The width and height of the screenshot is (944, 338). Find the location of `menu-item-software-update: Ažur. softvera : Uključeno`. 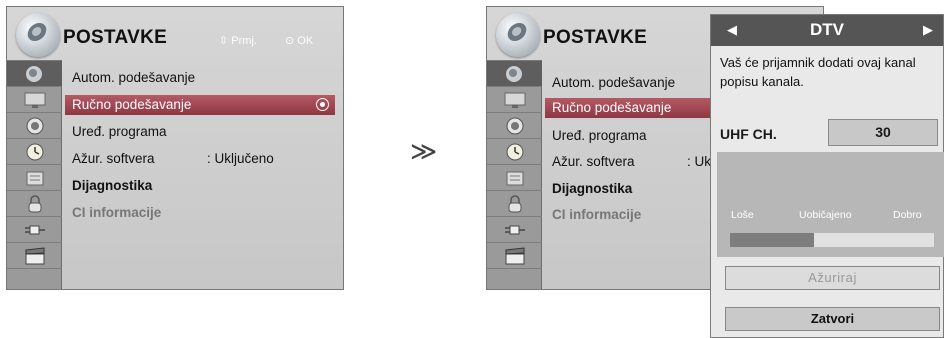

menu-item-software-update: Ažur. softvera : Uključeno is located at coordinates (207, 159).